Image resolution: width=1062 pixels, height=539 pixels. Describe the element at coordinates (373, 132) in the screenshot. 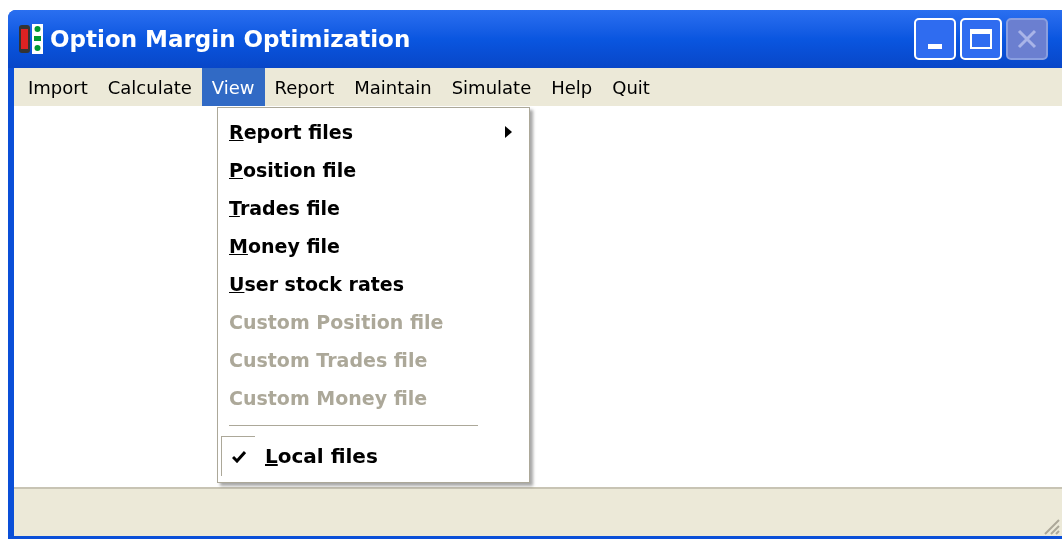

I see `menu-item: Report files` at that location.